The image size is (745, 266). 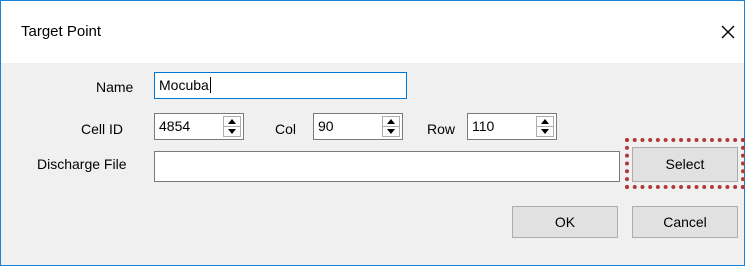 I want to click on select-button: Select, so click(x=685, y=164).